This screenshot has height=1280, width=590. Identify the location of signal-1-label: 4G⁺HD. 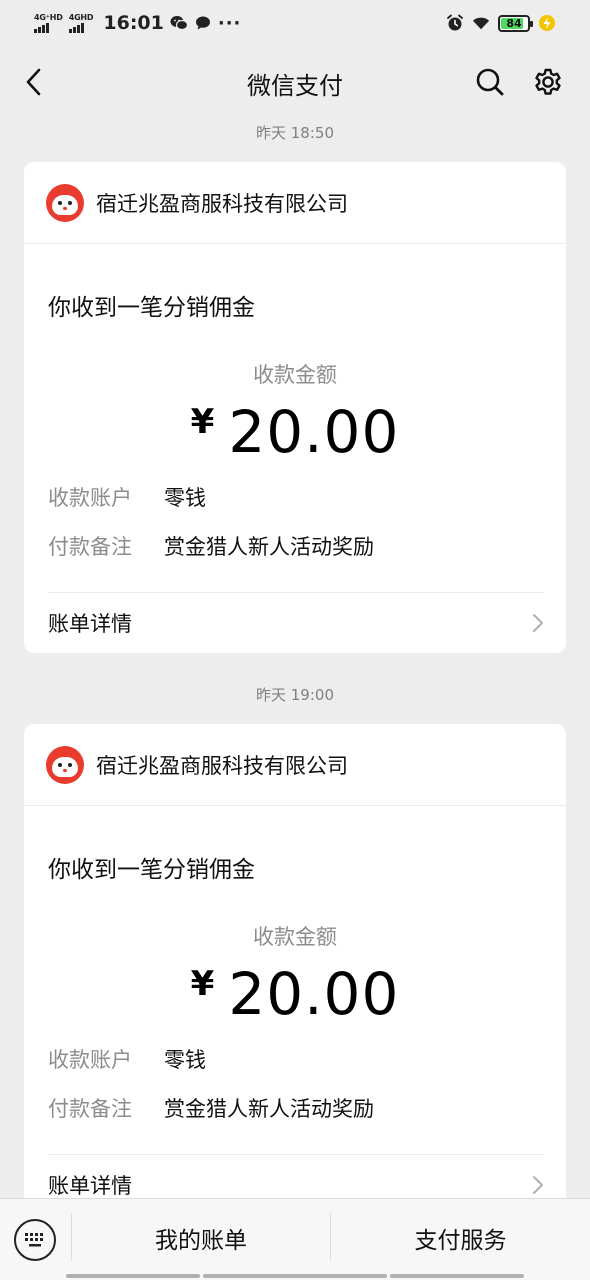
(48, 17).